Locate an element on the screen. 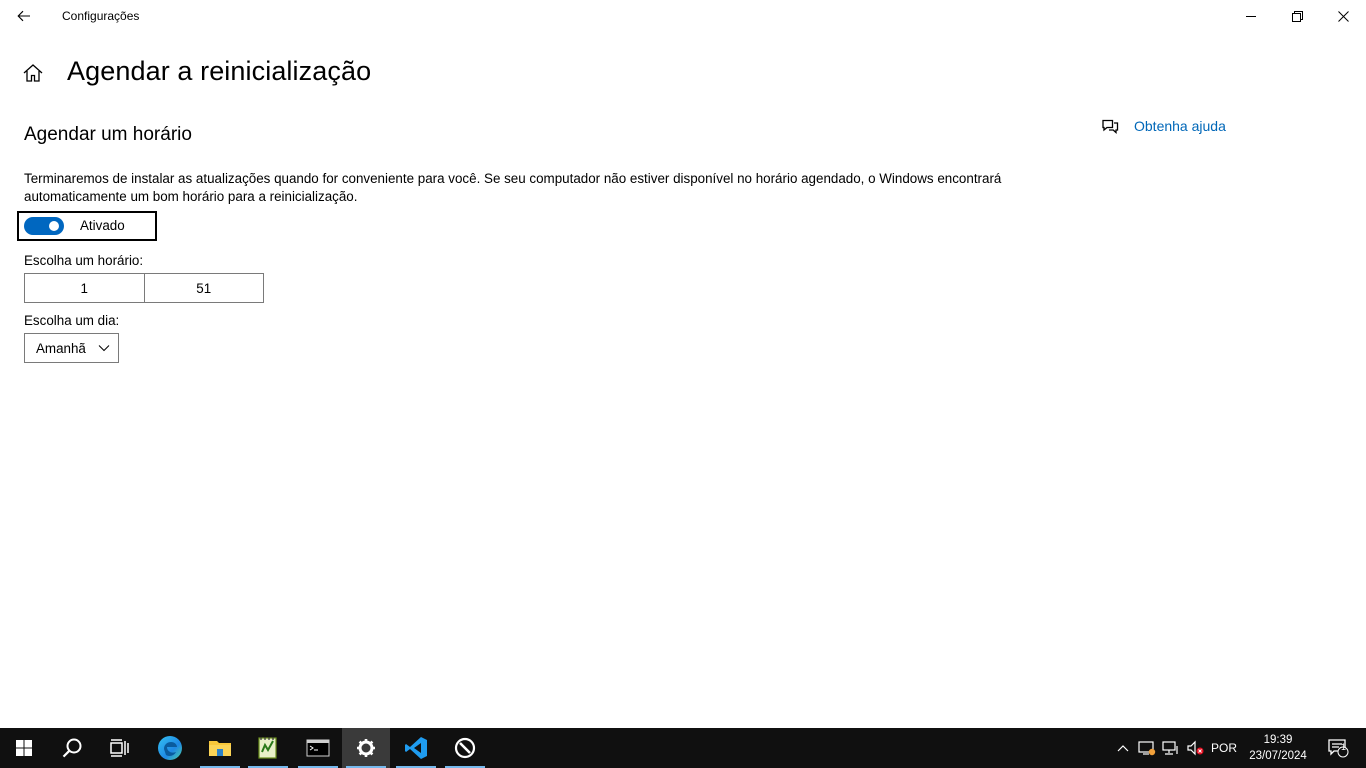 This screenshot has width=1366, height=768. taskbar-app-vscode is located at coordinates (416, 748).